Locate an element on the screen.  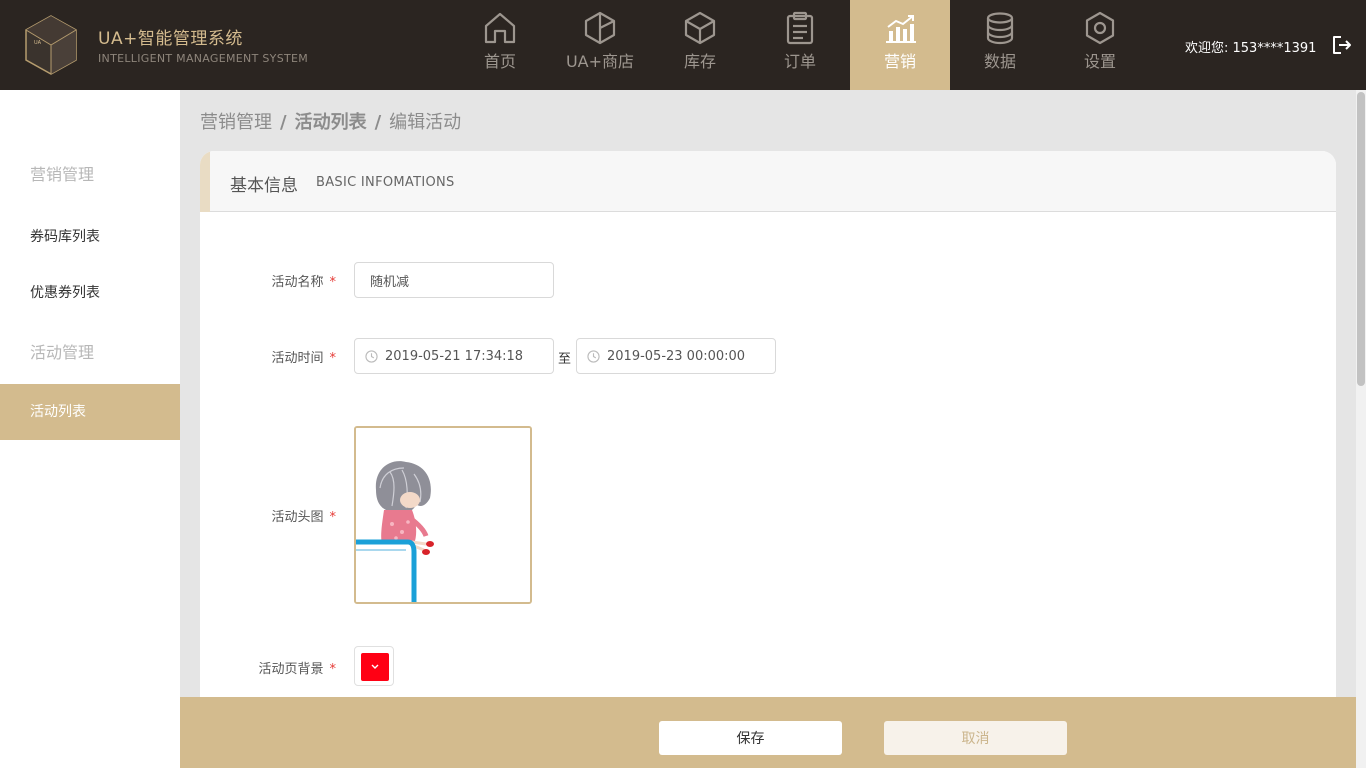
color-swatch is located at coordinates (375, 667).